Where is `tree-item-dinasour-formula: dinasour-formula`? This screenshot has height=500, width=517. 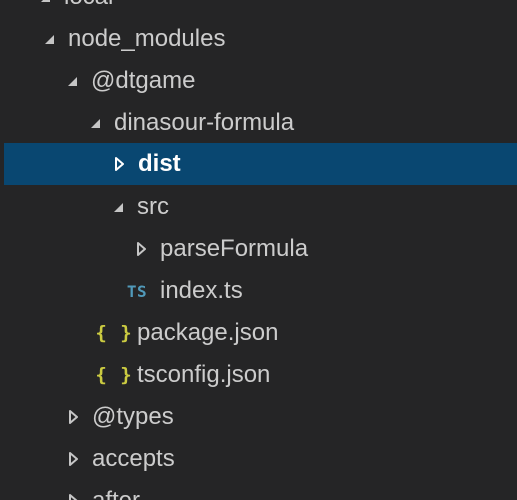
tree-item-dinasour-formula: dinasour-formula is located at coordinates (258, 123).